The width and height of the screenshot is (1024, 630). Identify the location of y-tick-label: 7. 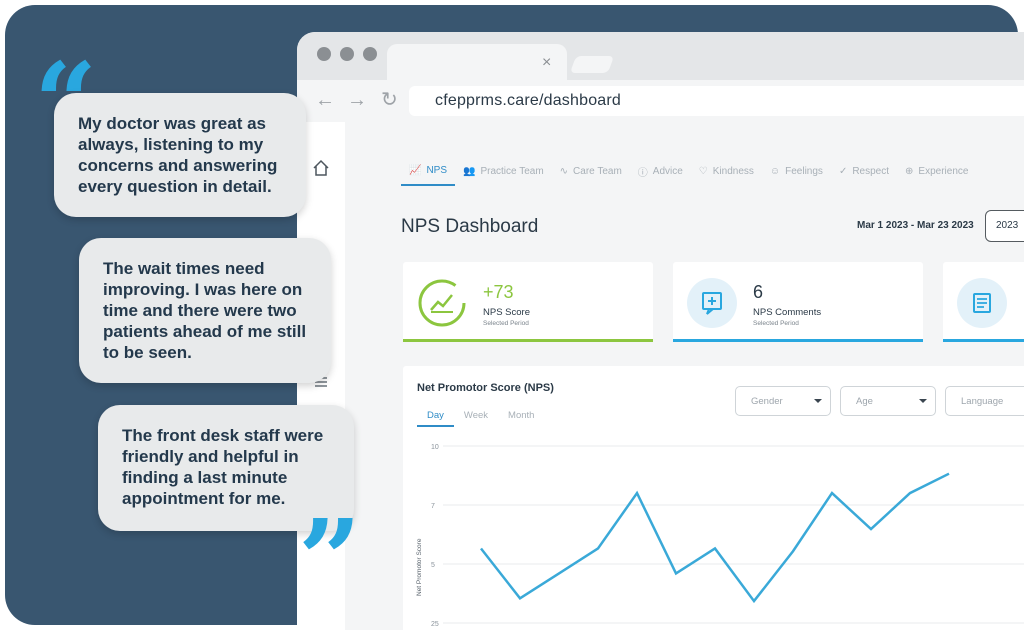
(433, 506).